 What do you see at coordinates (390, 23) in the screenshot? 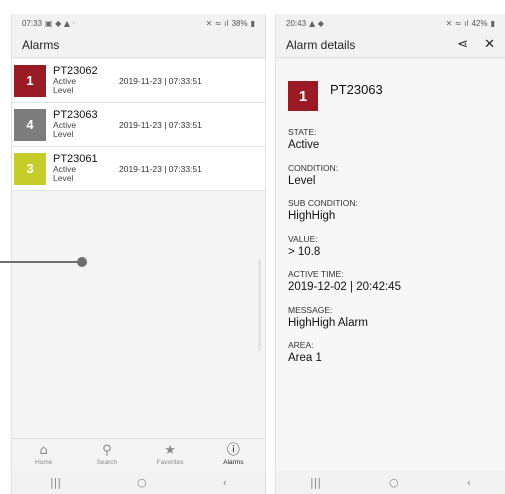
I see `status-bar: 20:43 ▲ ◆ ✕ ≈ ıl 42% ▮` at bounding box center [390, 23].